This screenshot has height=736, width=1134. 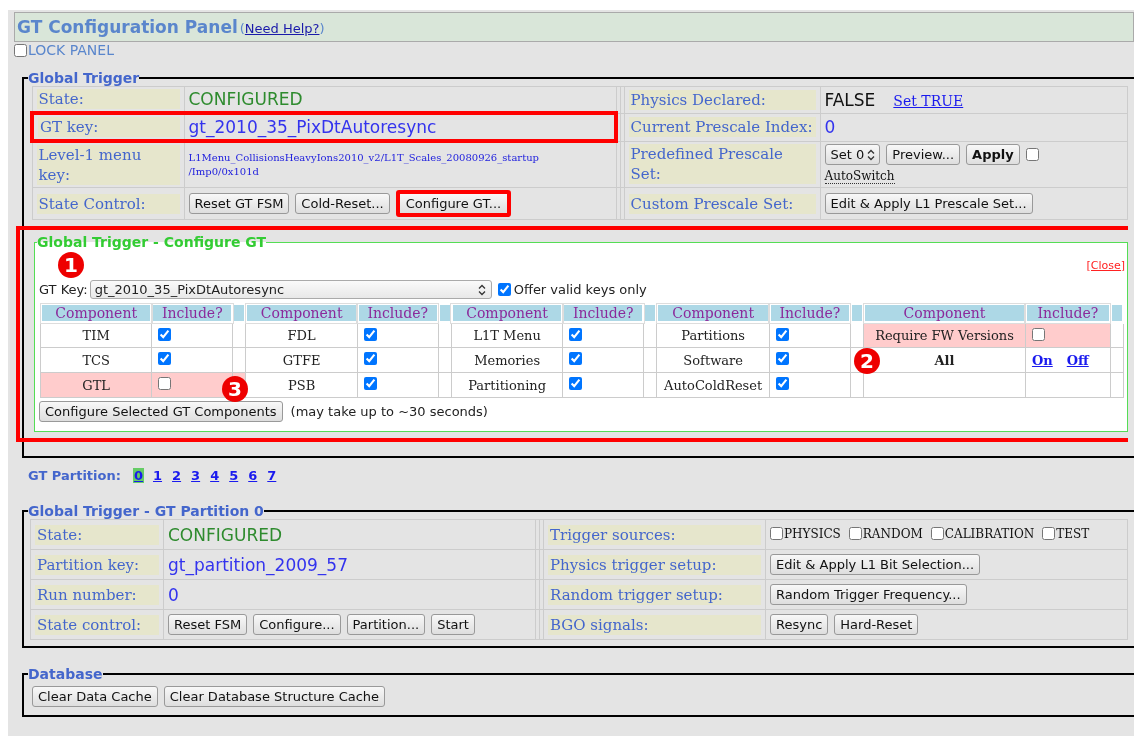 I want to click on help-link: Need Help?, so click(x=282, y=28).